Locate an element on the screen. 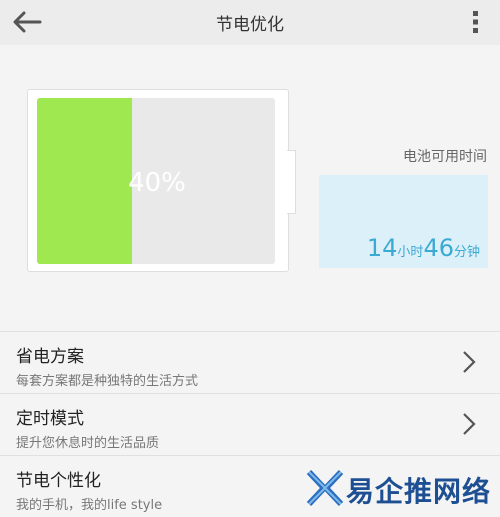 This screenshot has height=517, width=500. page-title: 节电优化 is located at coordinates (250, 25).